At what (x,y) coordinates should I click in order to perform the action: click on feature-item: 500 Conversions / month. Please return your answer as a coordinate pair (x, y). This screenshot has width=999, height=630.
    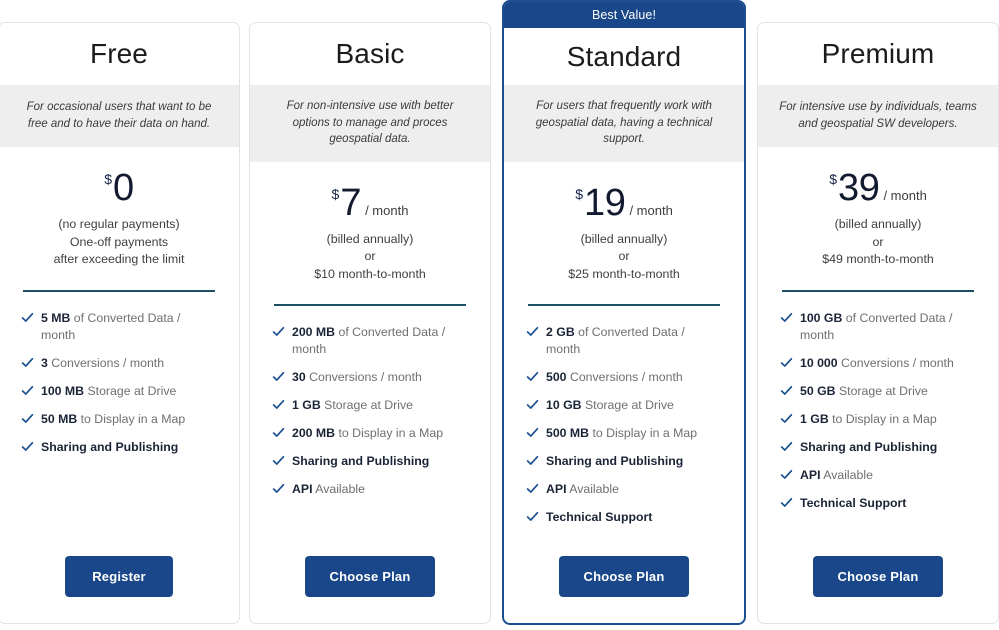
    Looking at the image, I should click on (624, 377).